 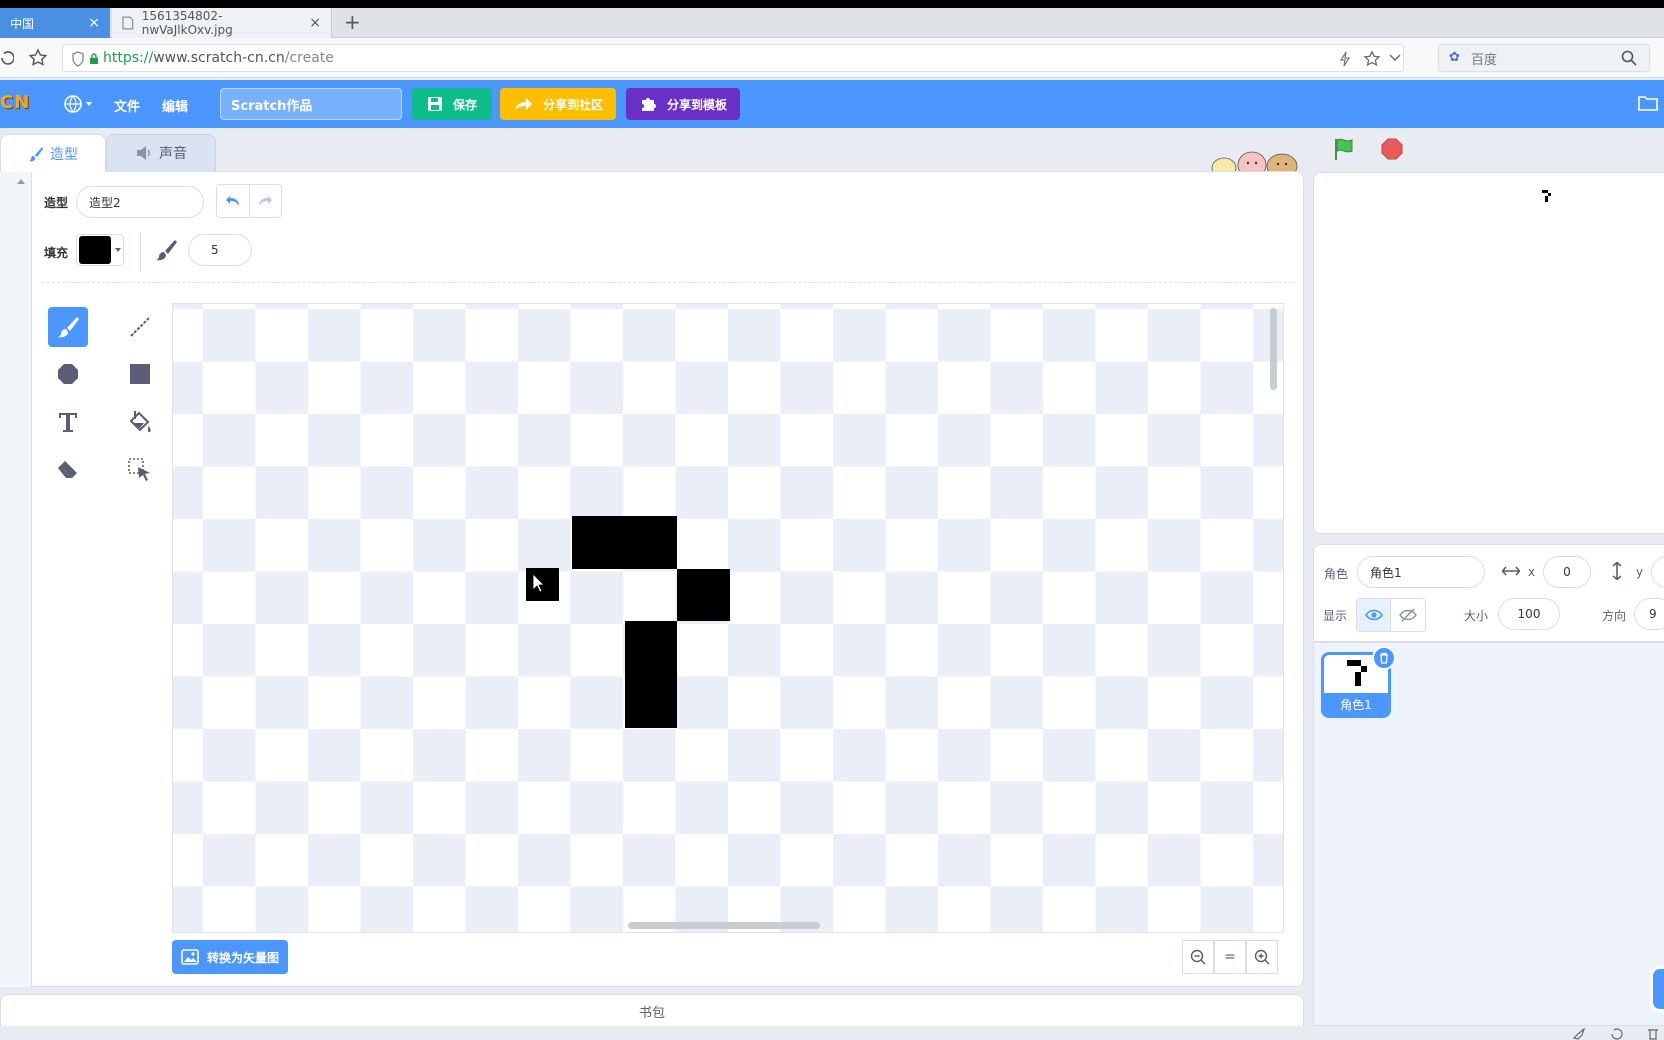 I want to click on scratch-cn-logo: CN, so click(x=15, y=102).